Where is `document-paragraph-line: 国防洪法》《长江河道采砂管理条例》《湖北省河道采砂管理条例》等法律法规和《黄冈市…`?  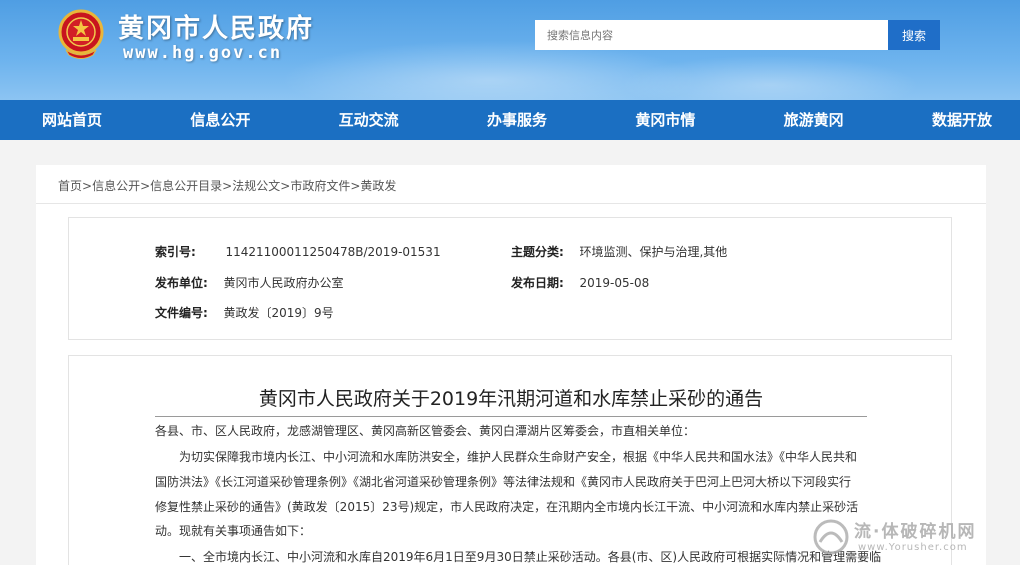
document-paragraph-line: 国防洪法》《长江河道采砂管理条例》《湖北省河道采砂管理条例》等法律法规和《黄冈市… is located at coordinates (503, 482).